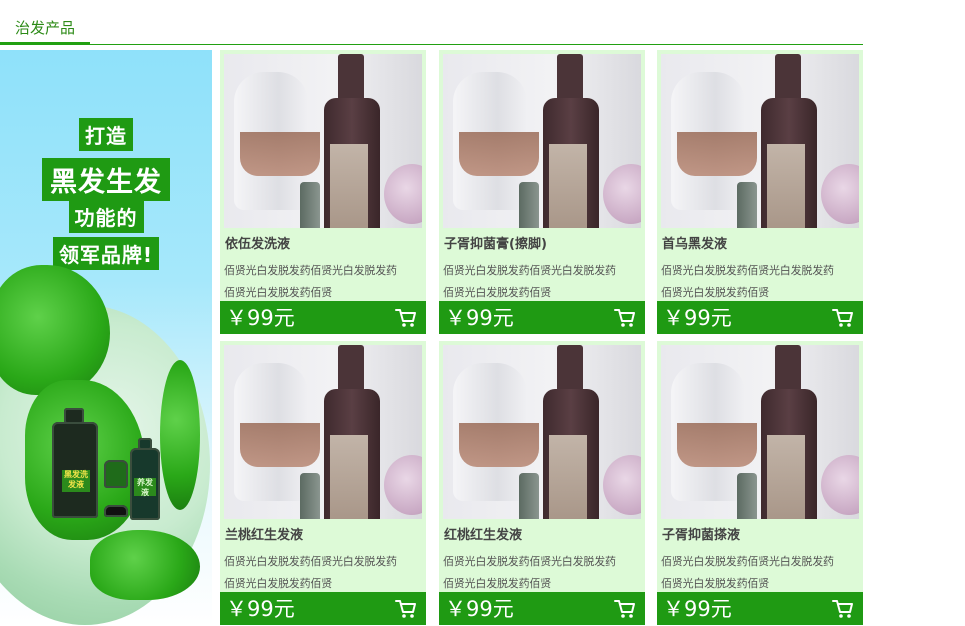 The width and height of the screenshot is (965, 626). I want to click on product-card: 红桃红生发液 佰贤光白发脱发药佰贤光白发脱发药 佰贤光白发脱发药佰贤 ￥99元, so click(542, 483).